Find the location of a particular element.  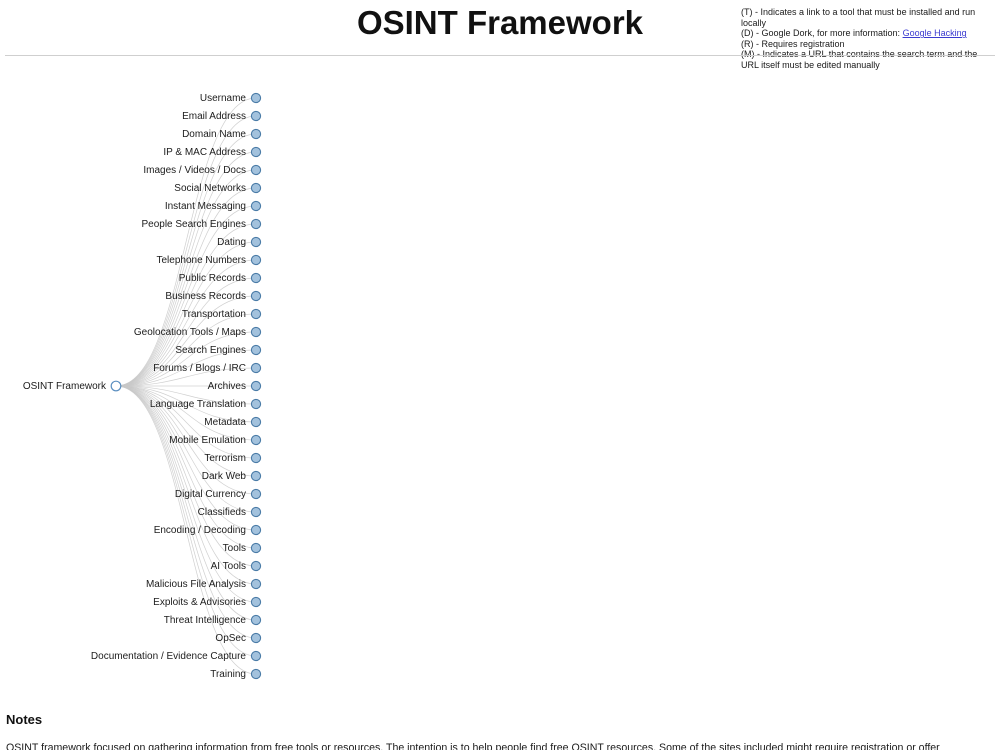

tree-node-search-engines: Search Engines is located at coordinates (218, 350).